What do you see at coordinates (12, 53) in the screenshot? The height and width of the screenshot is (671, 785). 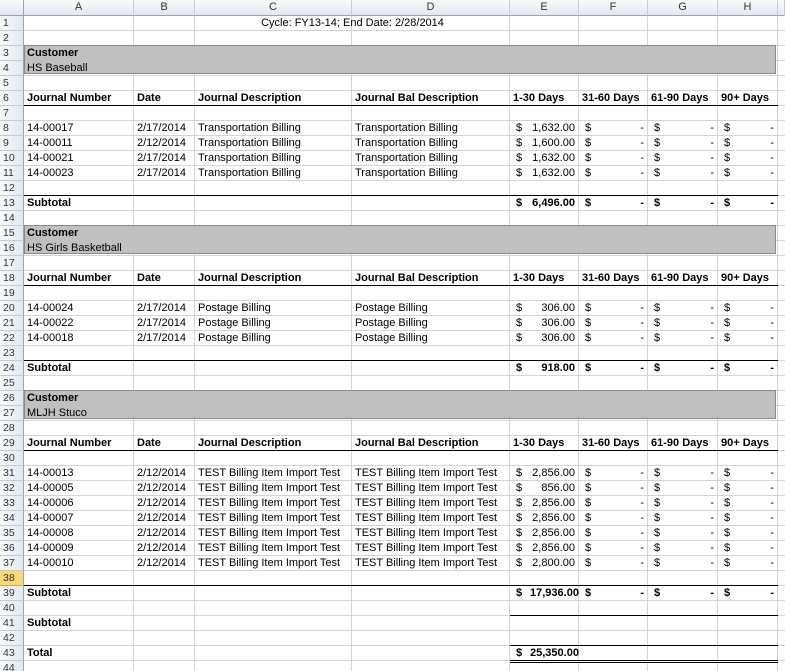 I see `row-header-3: 3` at bounding box center [12, 53].